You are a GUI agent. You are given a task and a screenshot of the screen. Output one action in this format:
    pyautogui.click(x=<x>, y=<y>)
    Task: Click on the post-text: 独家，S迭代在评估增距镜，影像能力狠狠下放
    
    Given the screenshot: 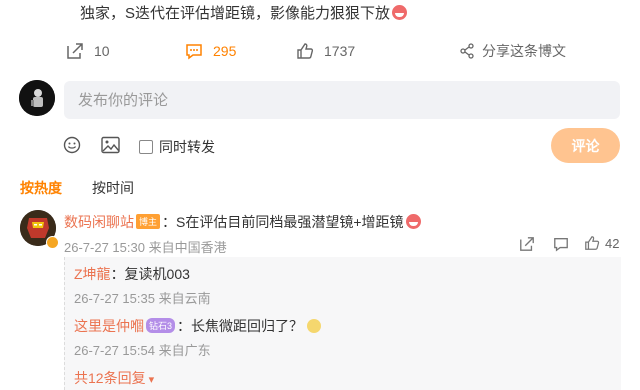 What is the action you would take?
    pyautogui.click(x=244, y=12)
    